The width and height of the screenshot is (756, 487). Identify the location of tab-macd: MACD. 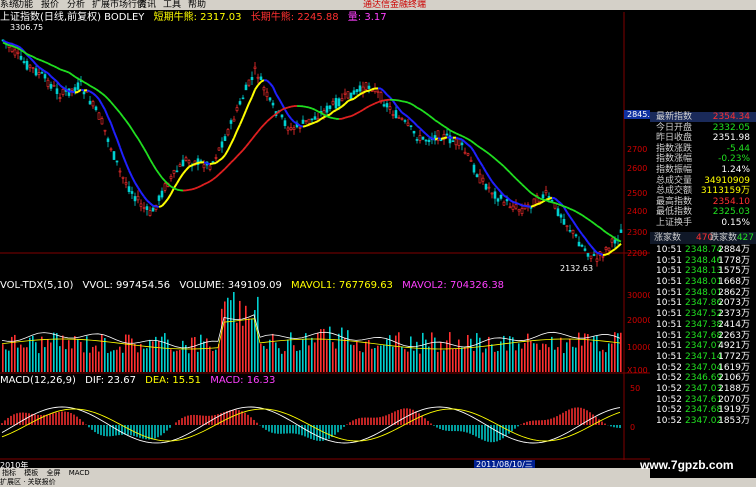
(79, 473).